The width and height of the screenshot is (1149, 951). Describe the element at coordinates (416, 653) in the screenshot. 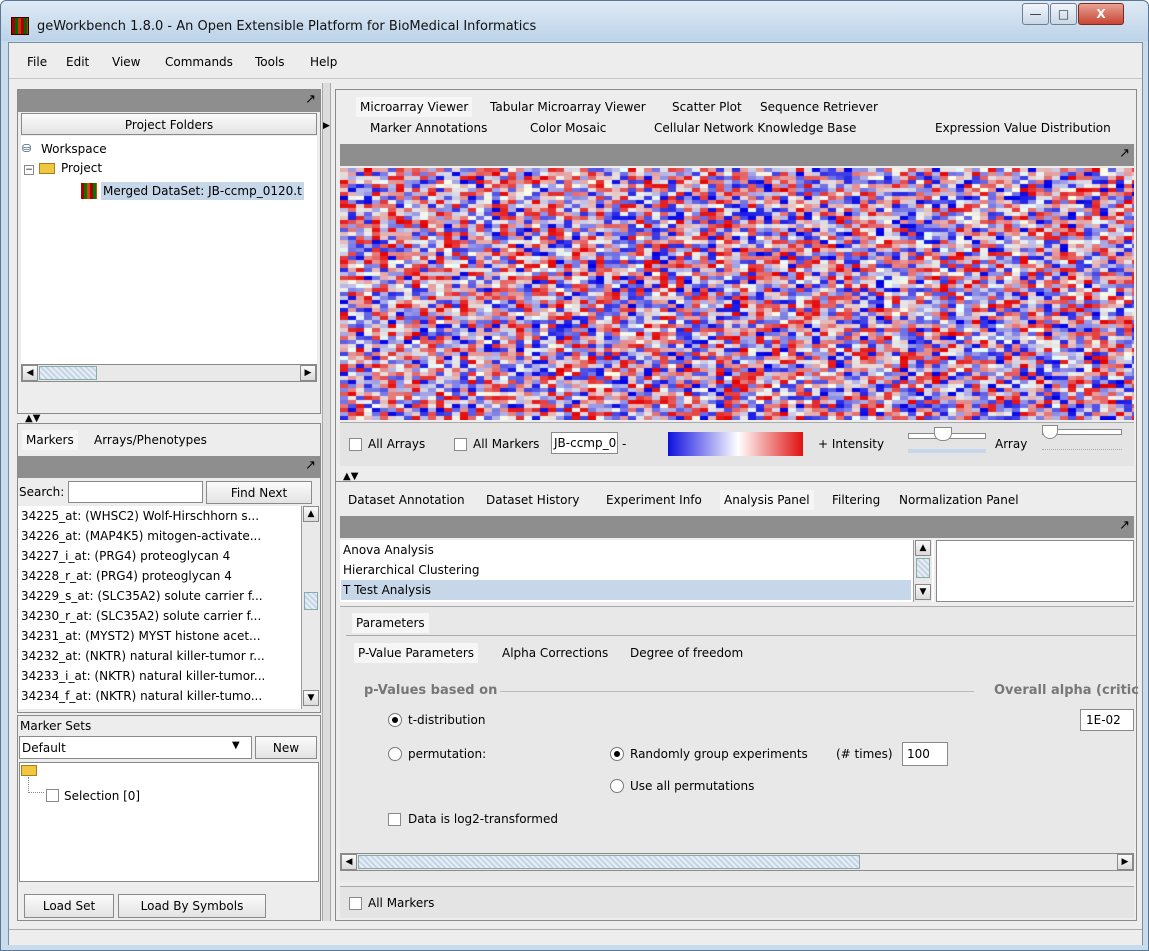

I see `tab-p-value-parameters: P-Value Parameters` at that location.